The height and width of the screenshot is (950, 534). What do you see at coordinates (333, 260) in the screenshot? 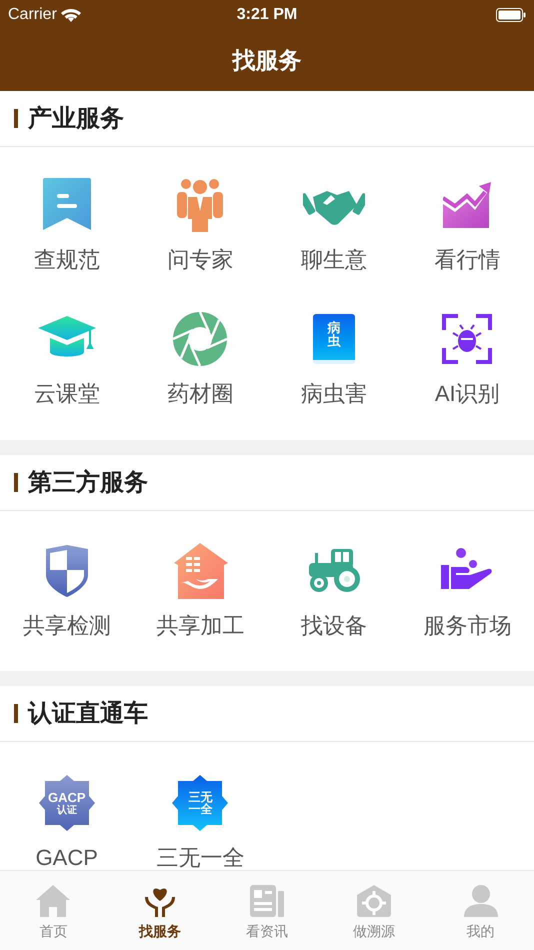
I see `service-label: 聊生意` at bounding box center [333, 260].